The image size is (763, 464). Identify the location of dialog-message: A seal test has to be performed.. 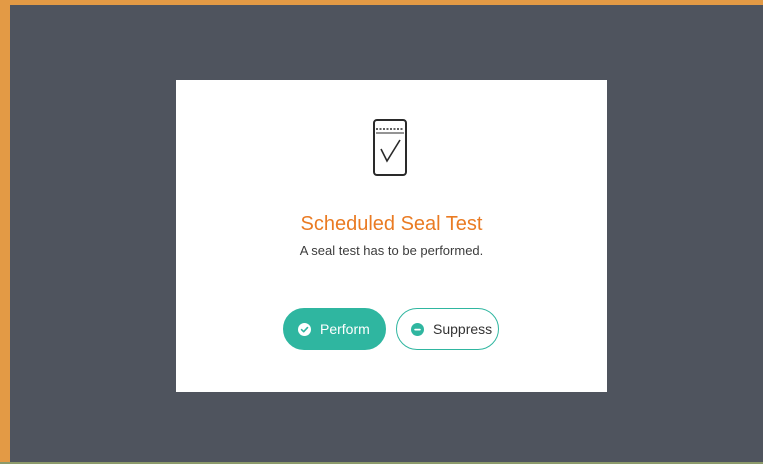
(391, 250).